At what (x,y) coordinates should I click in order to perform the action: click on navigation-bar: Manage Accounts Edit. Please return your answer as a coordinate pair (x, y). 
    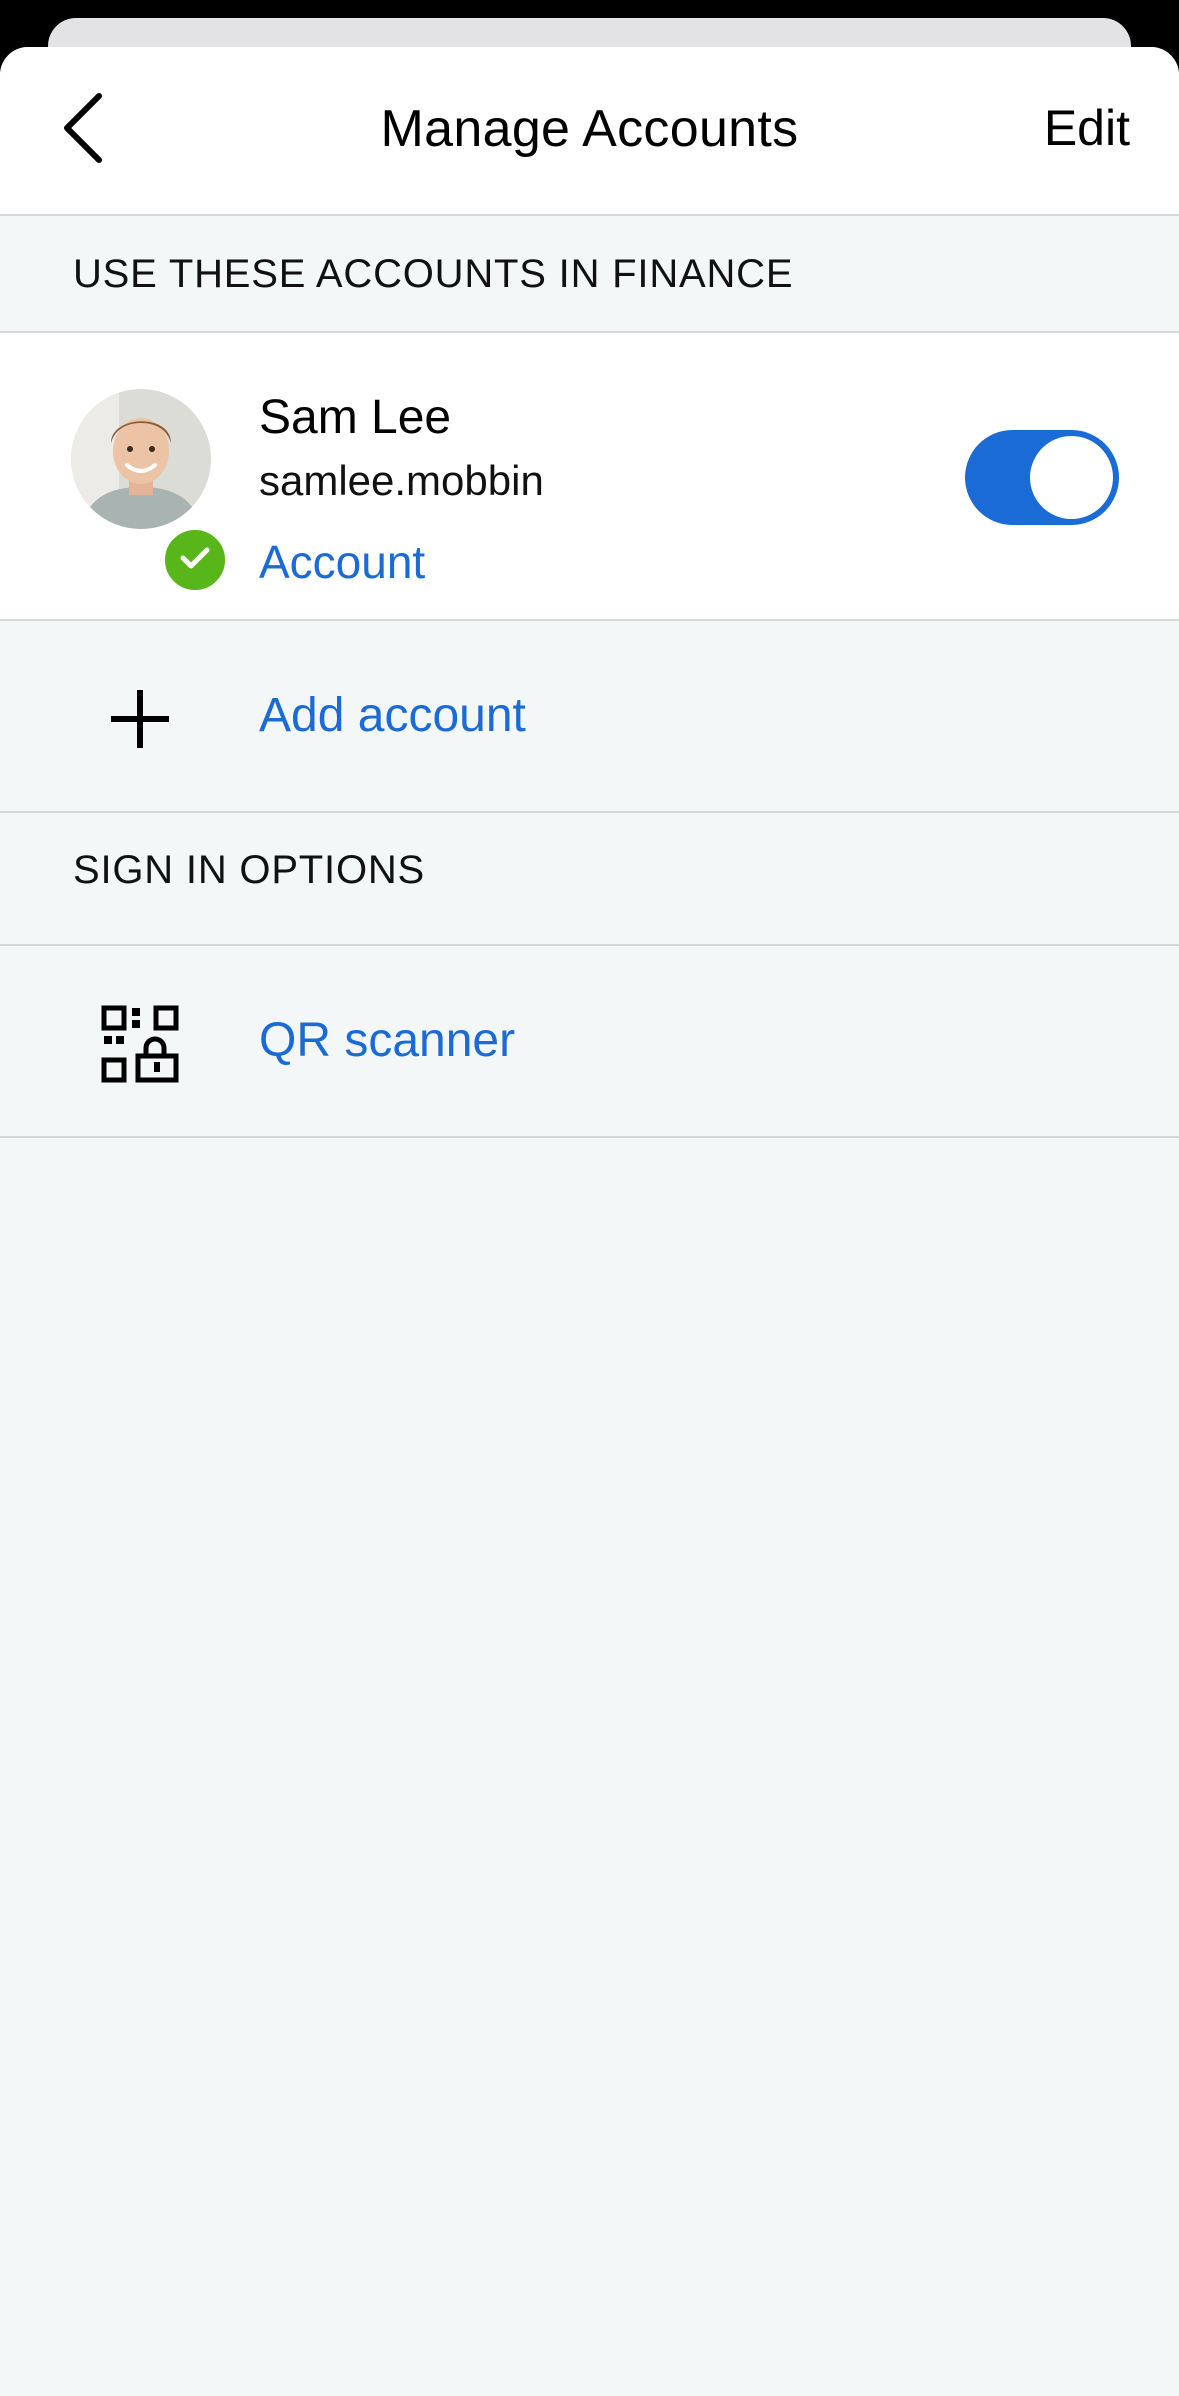
    Looking at the image, I should click on (589, 131).